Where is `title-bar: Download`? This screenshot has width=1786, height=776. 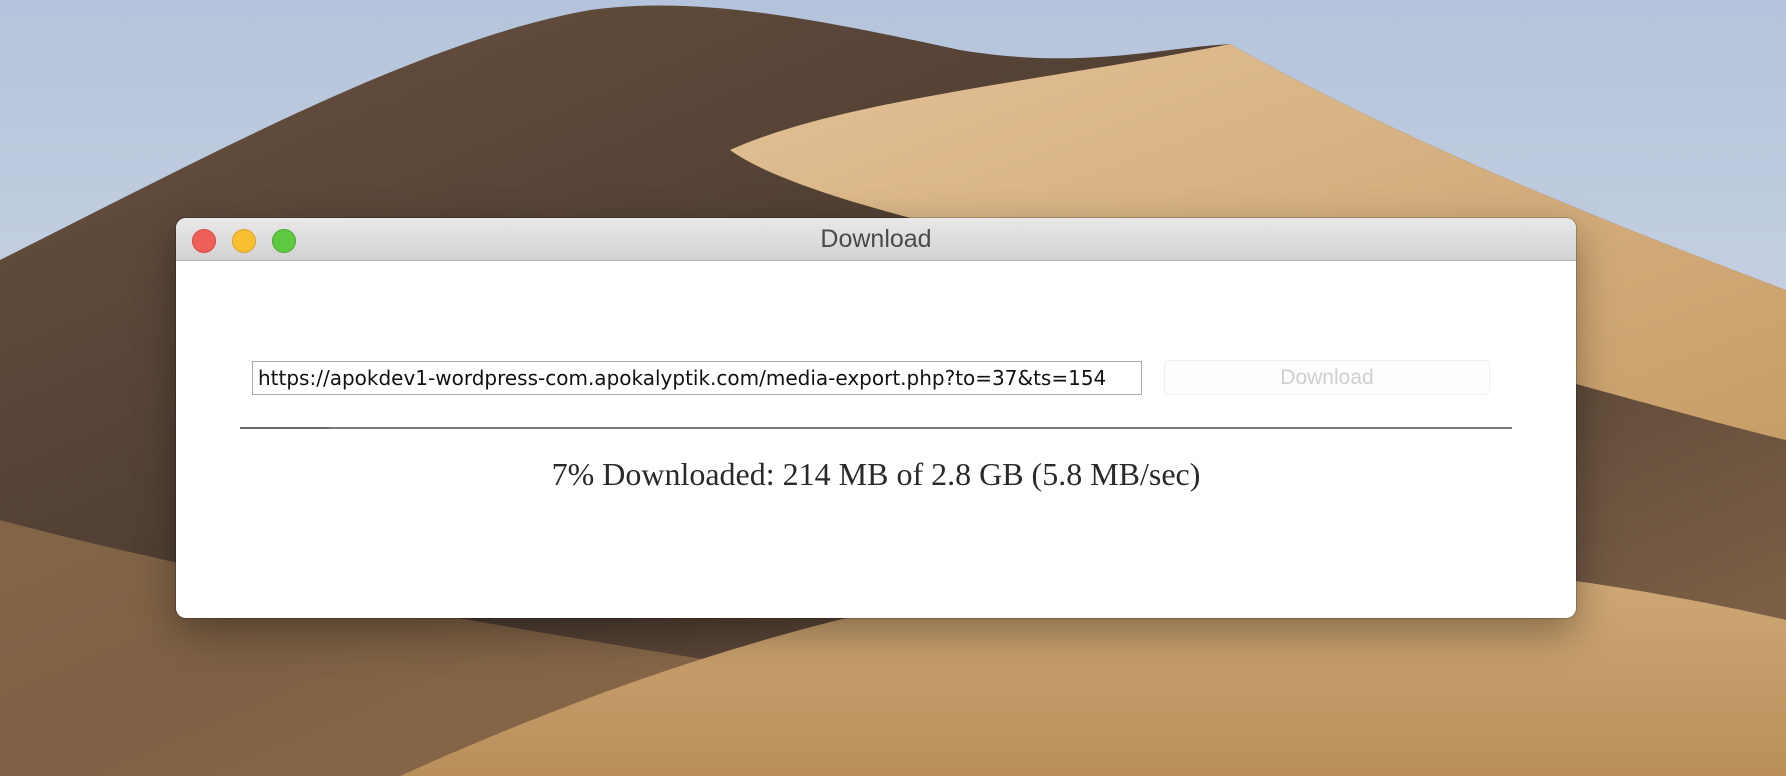 title-bar: Download is located at coordinates (876, 239).